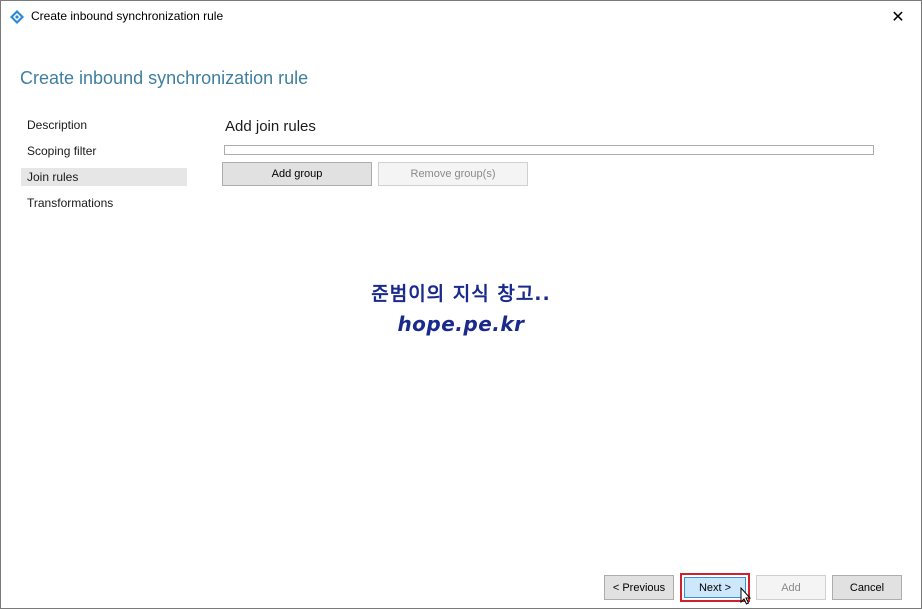  I want to click on diamond-sync-icon, so click(17, 17).